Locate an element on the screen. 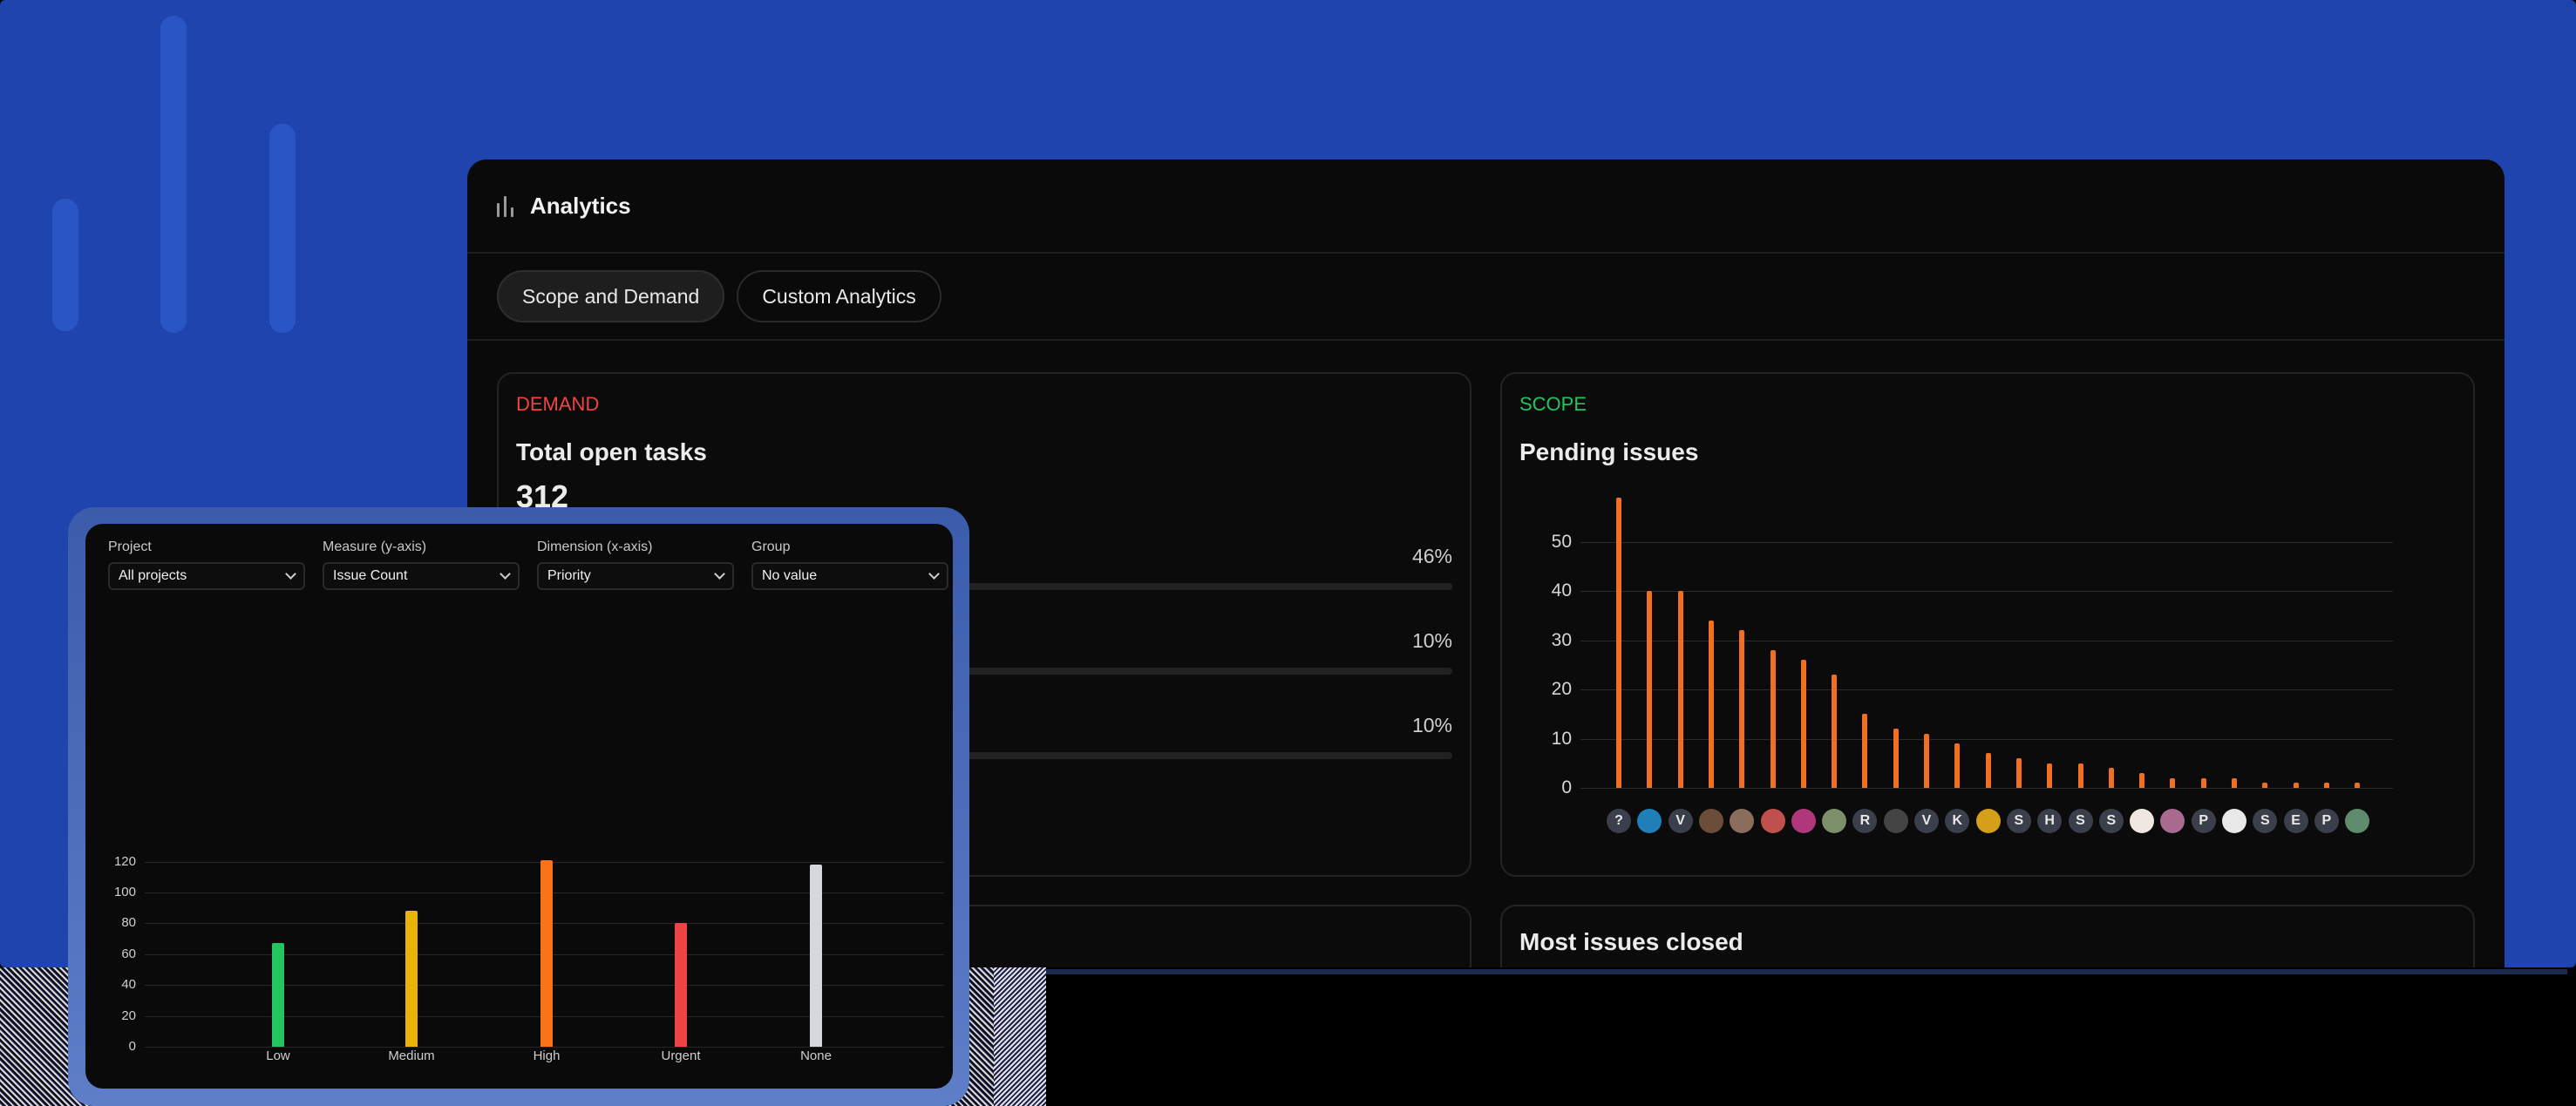 The image size is (2576, 1106). filter-label: Measure (y-axis) is located at coordinates (375, 546).